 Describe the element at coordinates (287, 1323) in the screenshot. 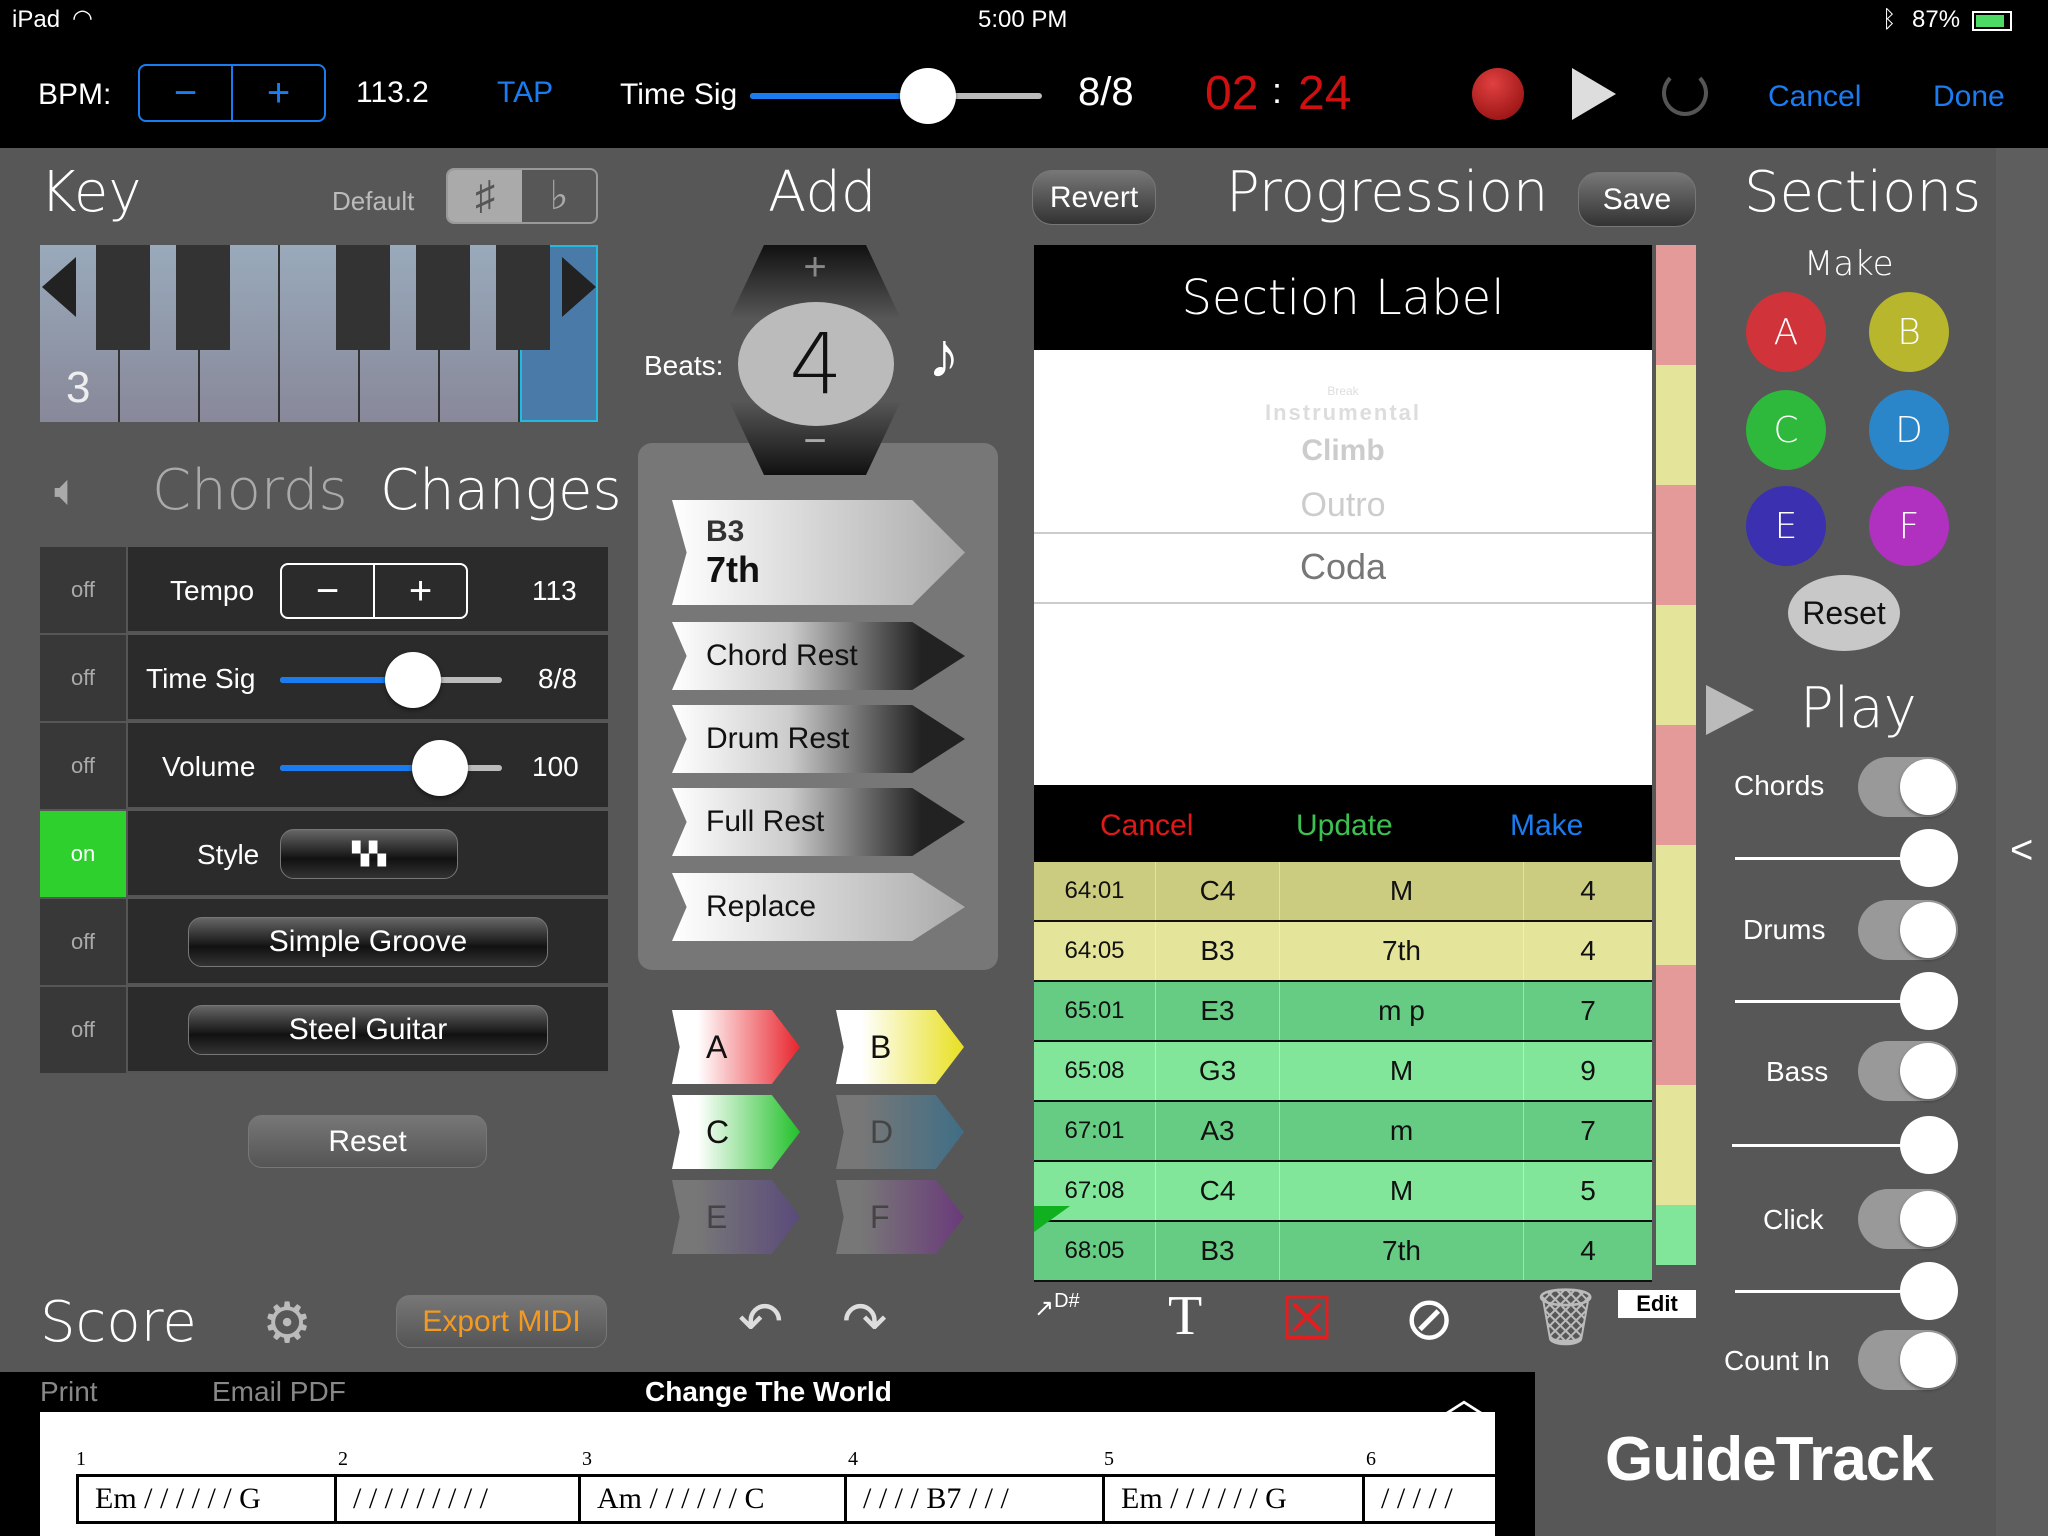

I see `gear-icon: ⚙` at that location.